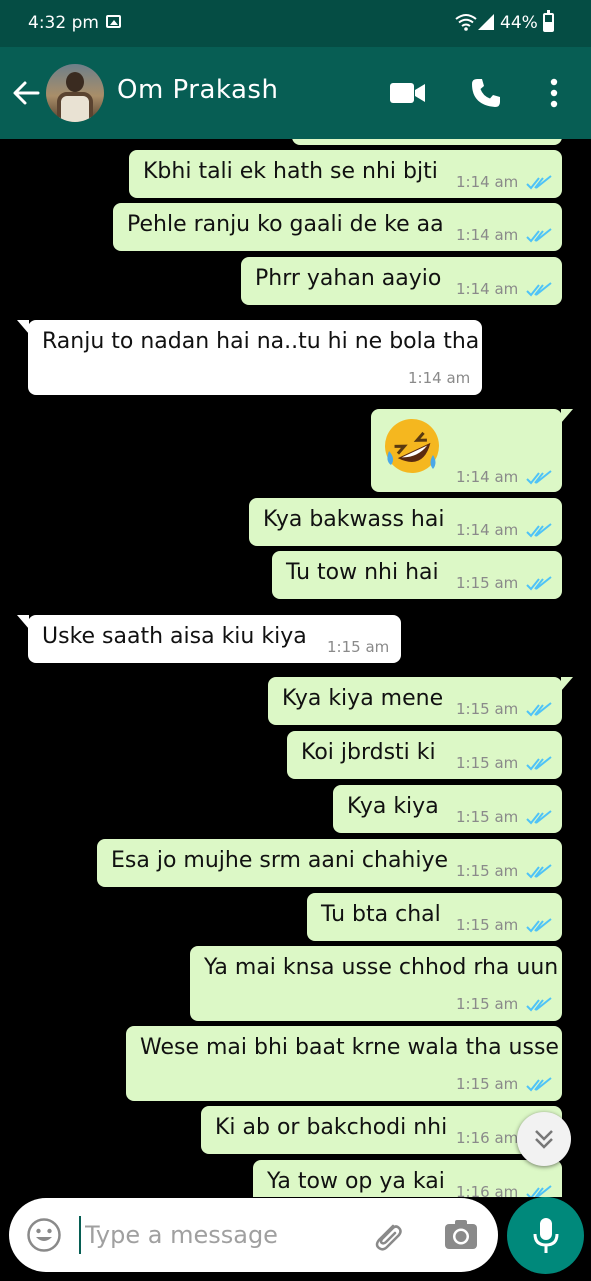 This screenshot has width=591, height=1281. What do you see at coordinates (368, 752) in the screenshot?
I see `message-text: Koi jbrdsti ki` at bounding box center [368, 752].